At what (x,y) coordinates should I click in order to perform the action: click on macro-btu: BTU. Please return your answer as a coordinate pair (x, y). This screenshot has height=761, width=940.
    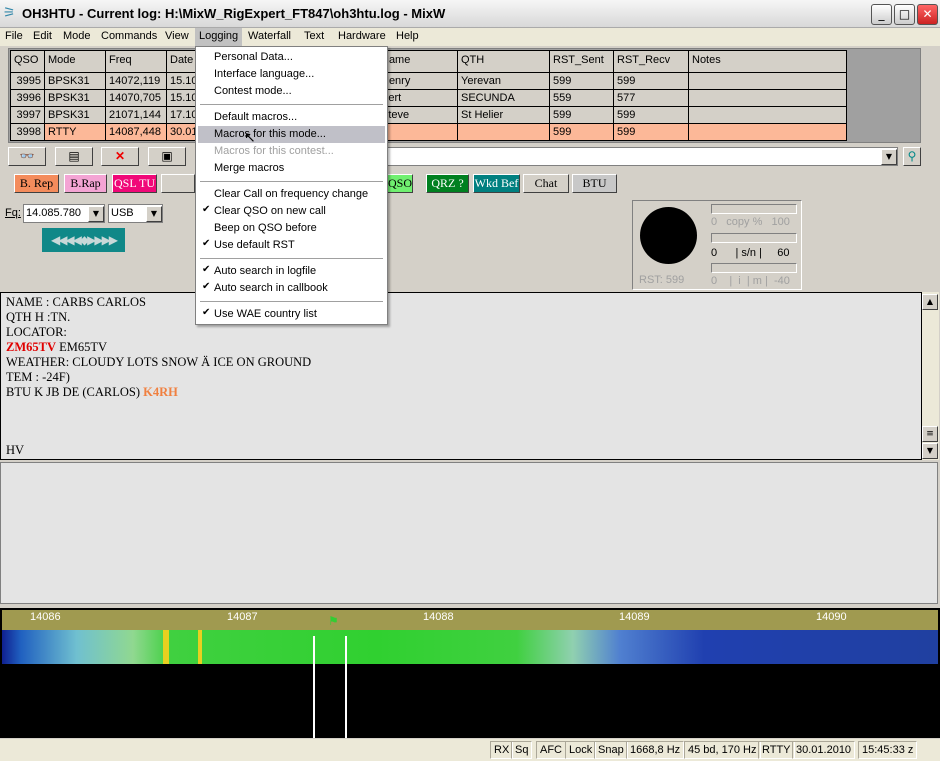
    Looking at the image, I should click on (594, 183).